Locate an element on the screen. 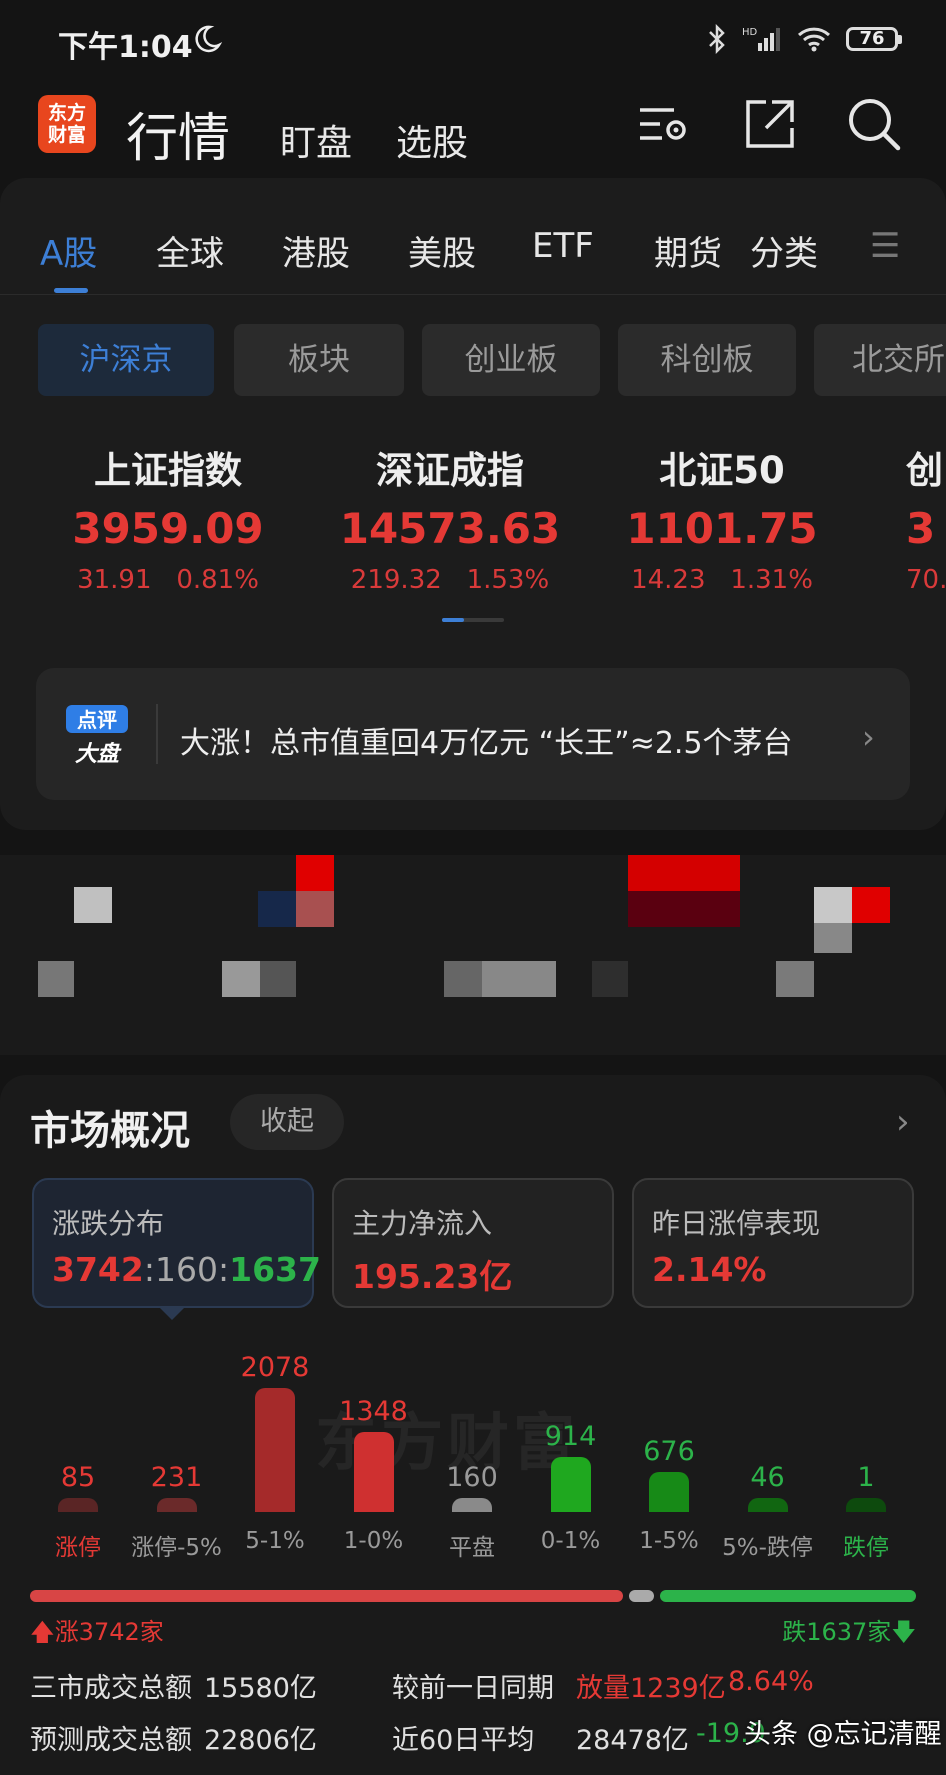 Image resolution: width=946 pixels, height=1775 pixels. index-card-chinext: 创 3 70. is located at coordinates (926, 517).